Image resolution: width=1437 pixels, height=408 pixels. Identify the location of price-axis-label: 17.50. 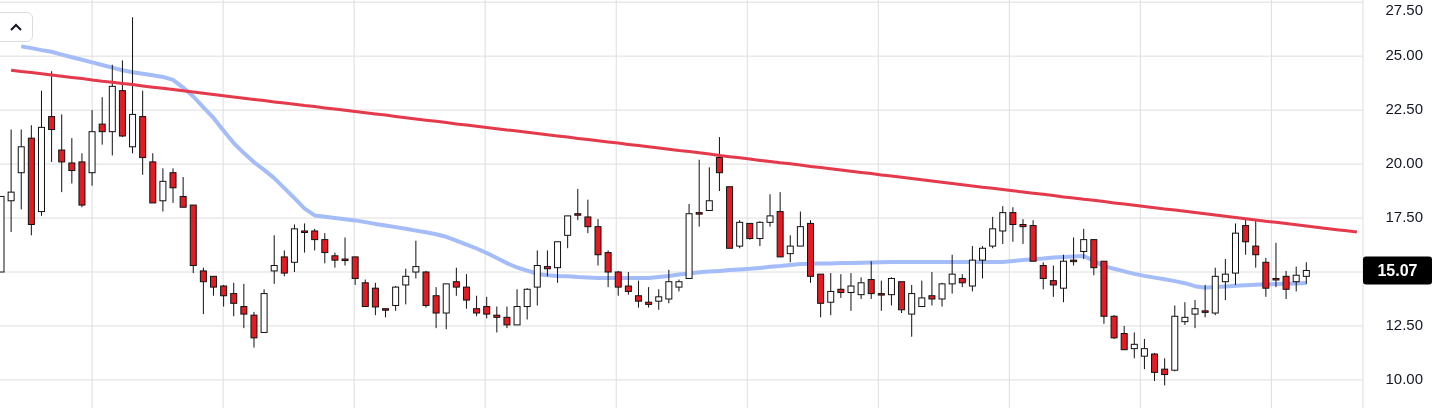
(1404, 216).